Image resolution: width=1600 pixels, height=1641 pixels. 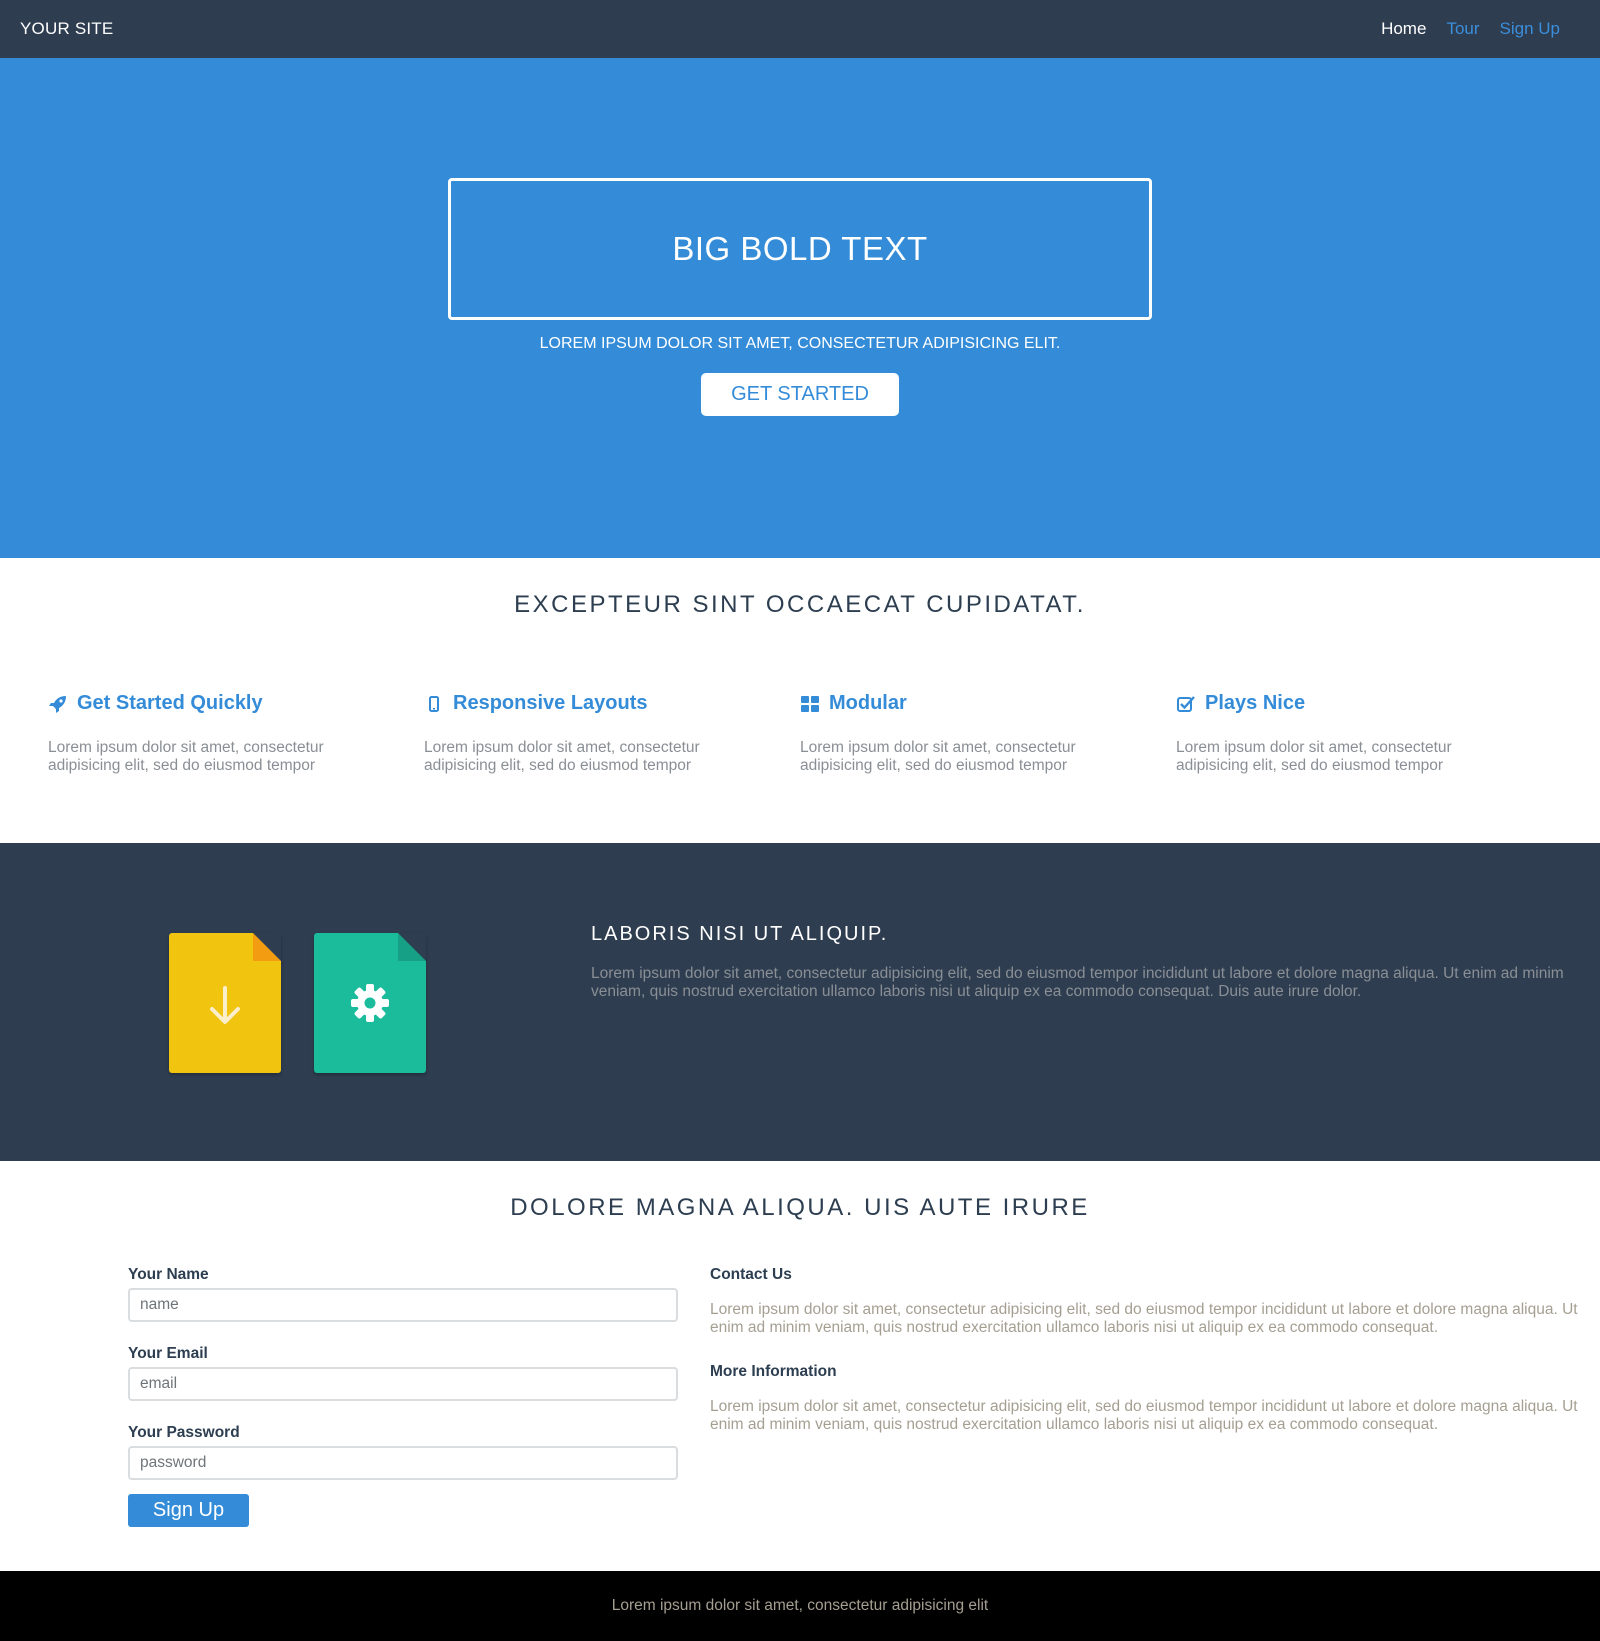 I want to click on name-label: Your Name, so click(x=168, y=1274).